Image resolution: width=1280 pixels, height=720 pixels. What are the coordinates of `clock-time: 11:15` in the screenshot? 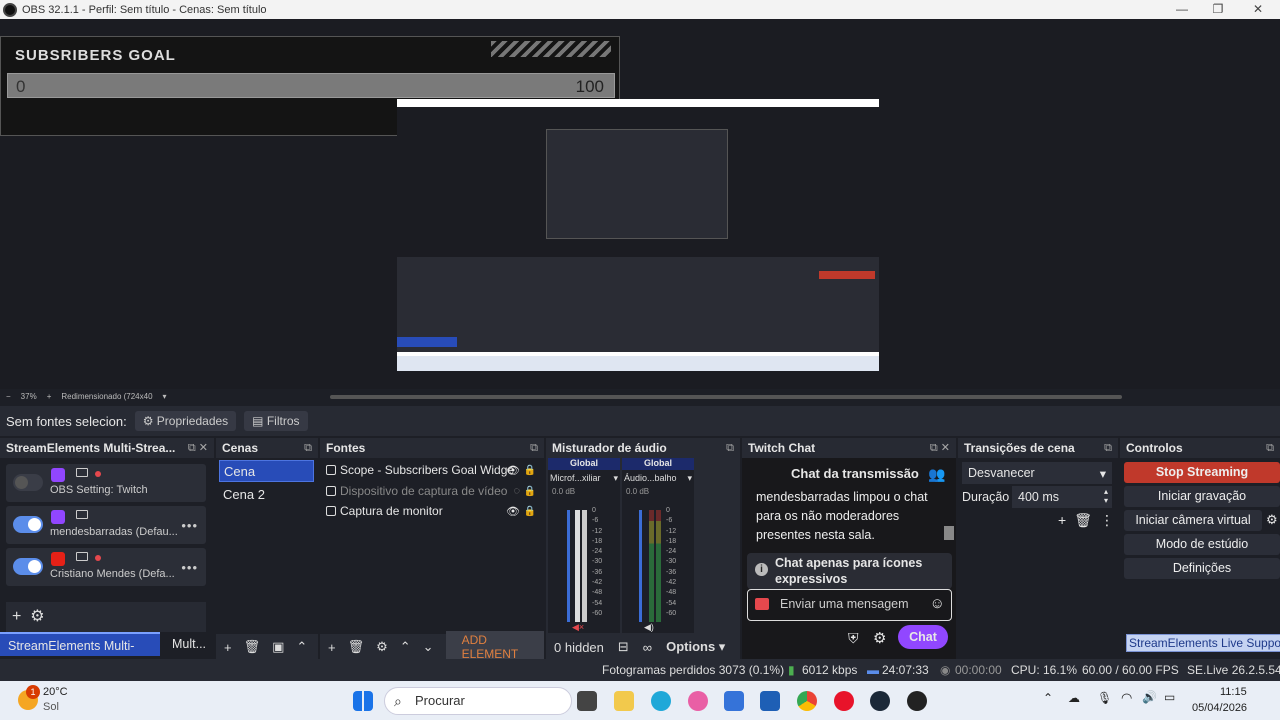 It's located at (1233, 692).